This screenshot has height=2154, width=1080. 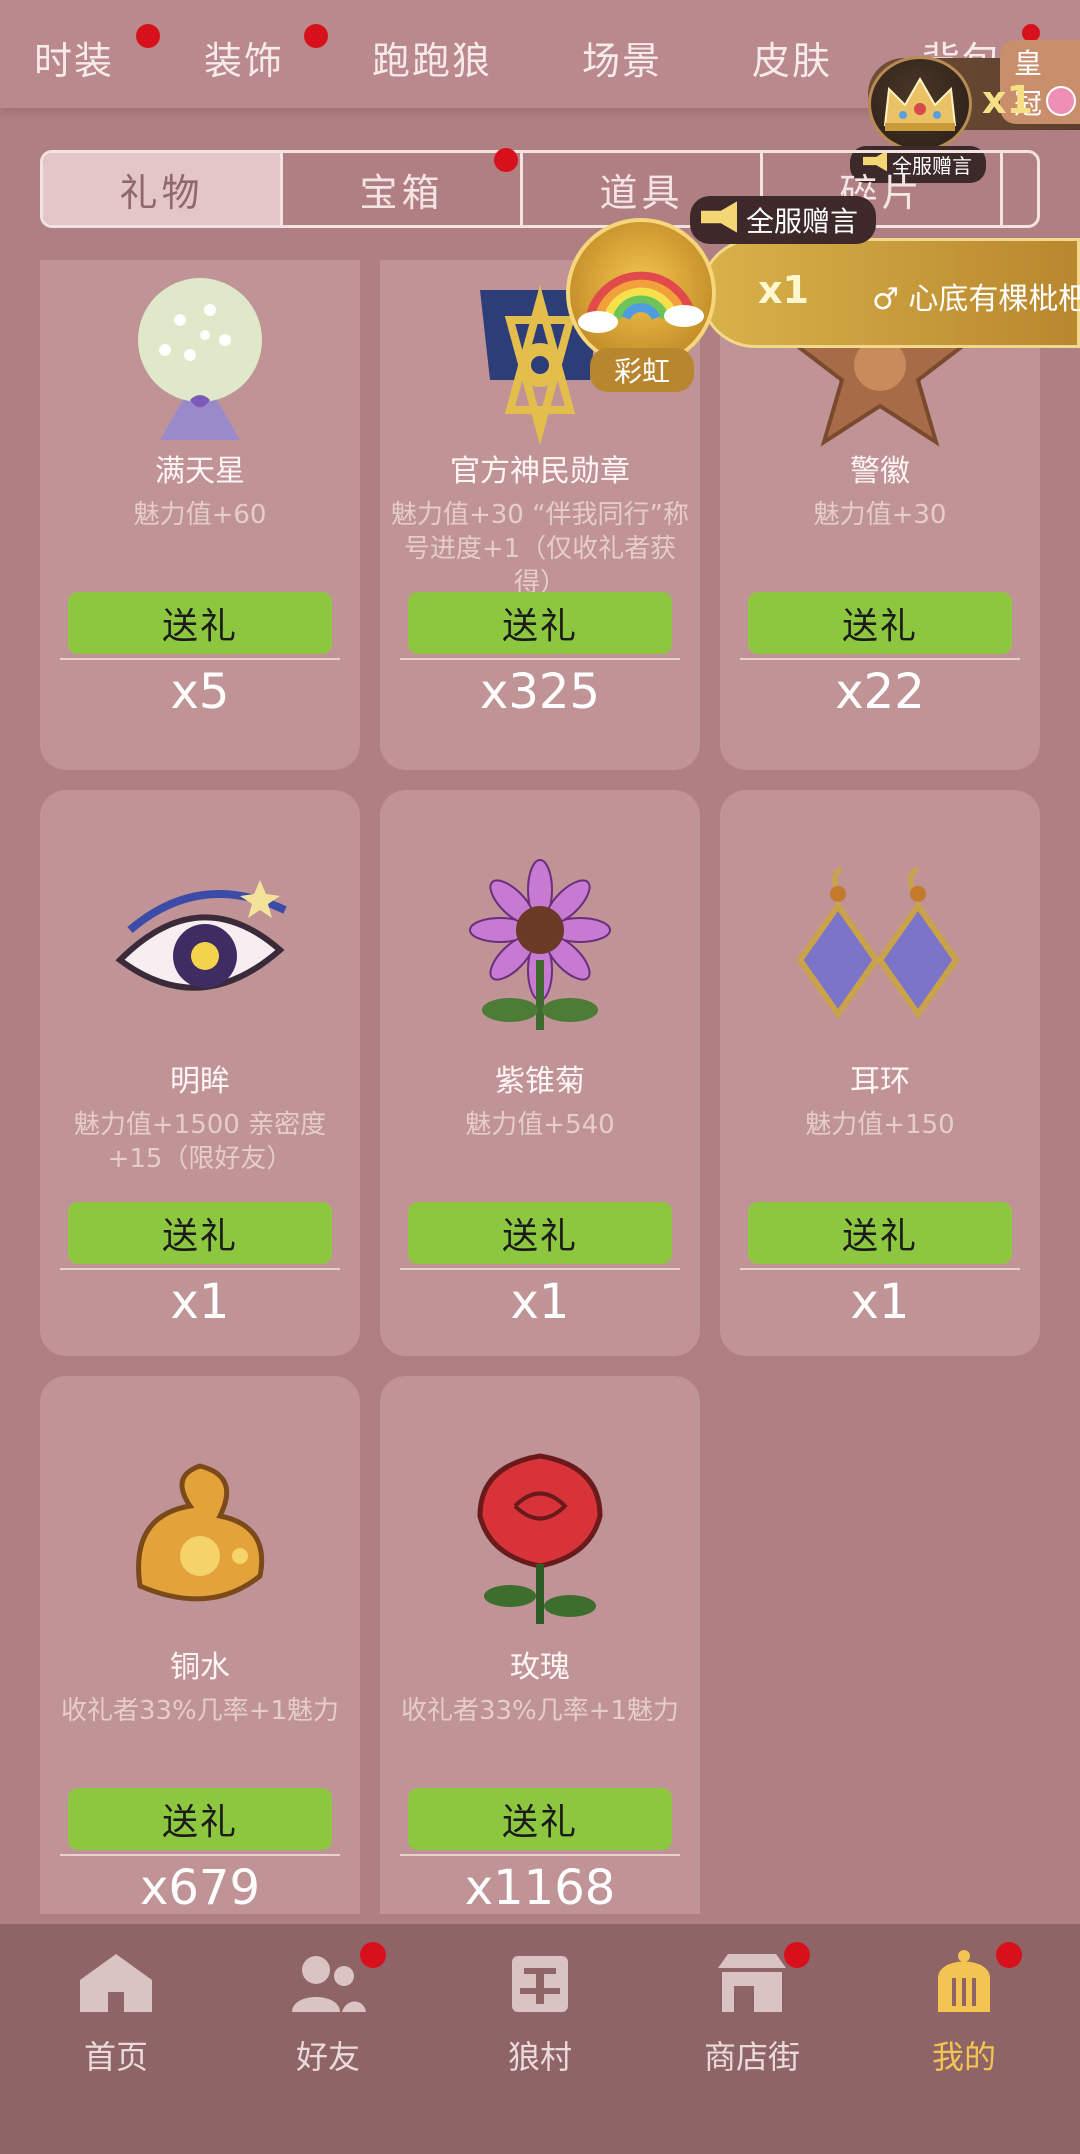 I want to click on eye-icon, so click(x=200, y=950).